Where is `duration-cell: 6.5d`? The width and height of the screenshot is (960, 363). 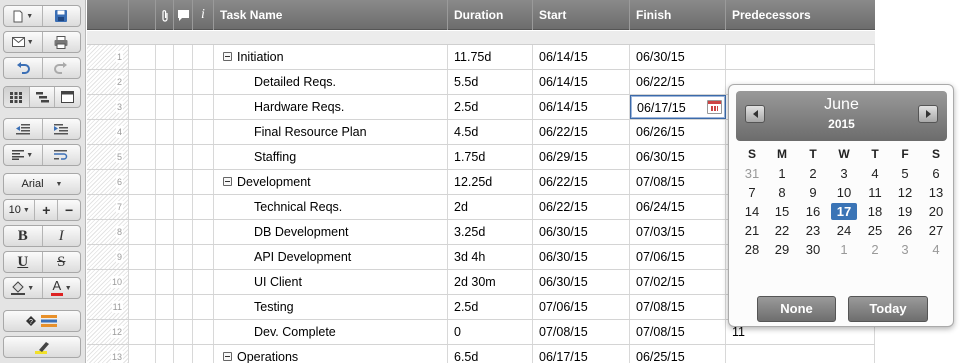
duration-cell: 6.5d is located at coordinates (490, 354).